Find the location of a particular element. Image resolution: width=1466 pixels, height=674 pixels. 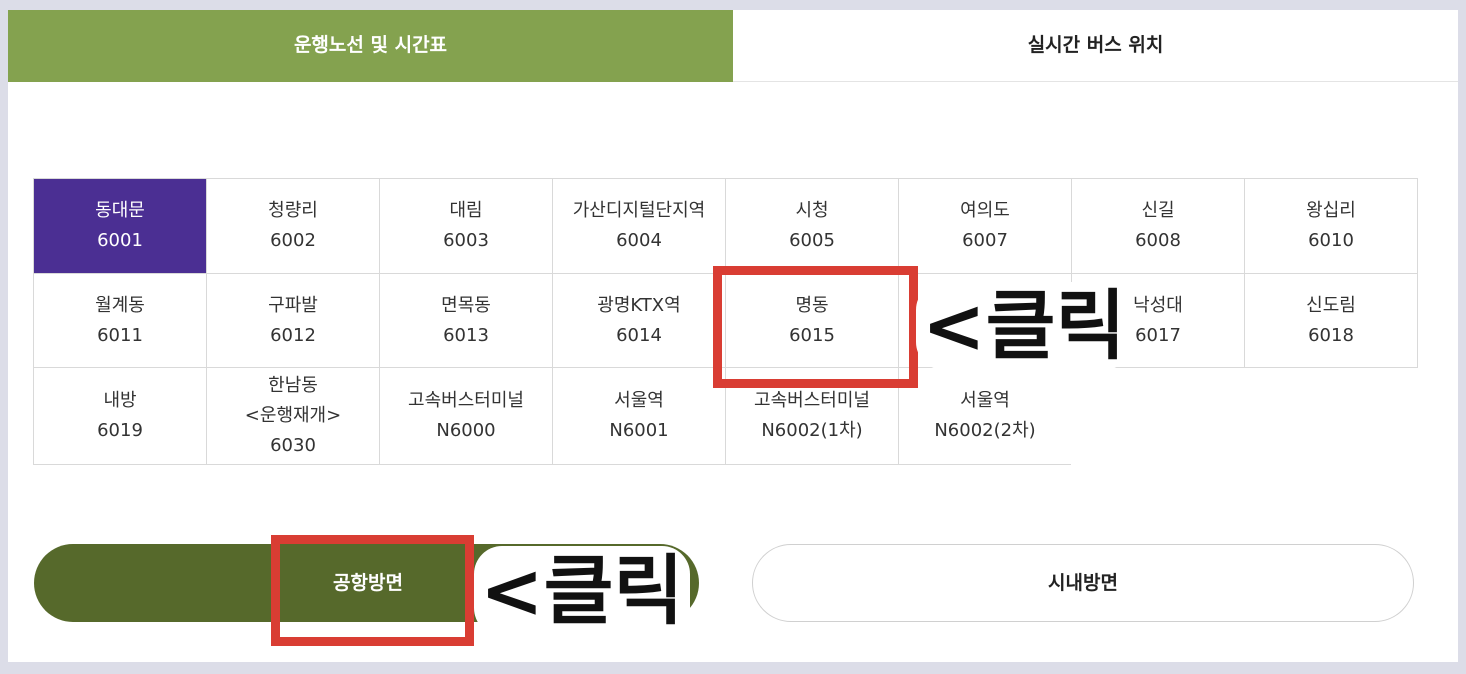

route-n6000: 고속버스터미널 N6000 is located at coordinates (466, 416).